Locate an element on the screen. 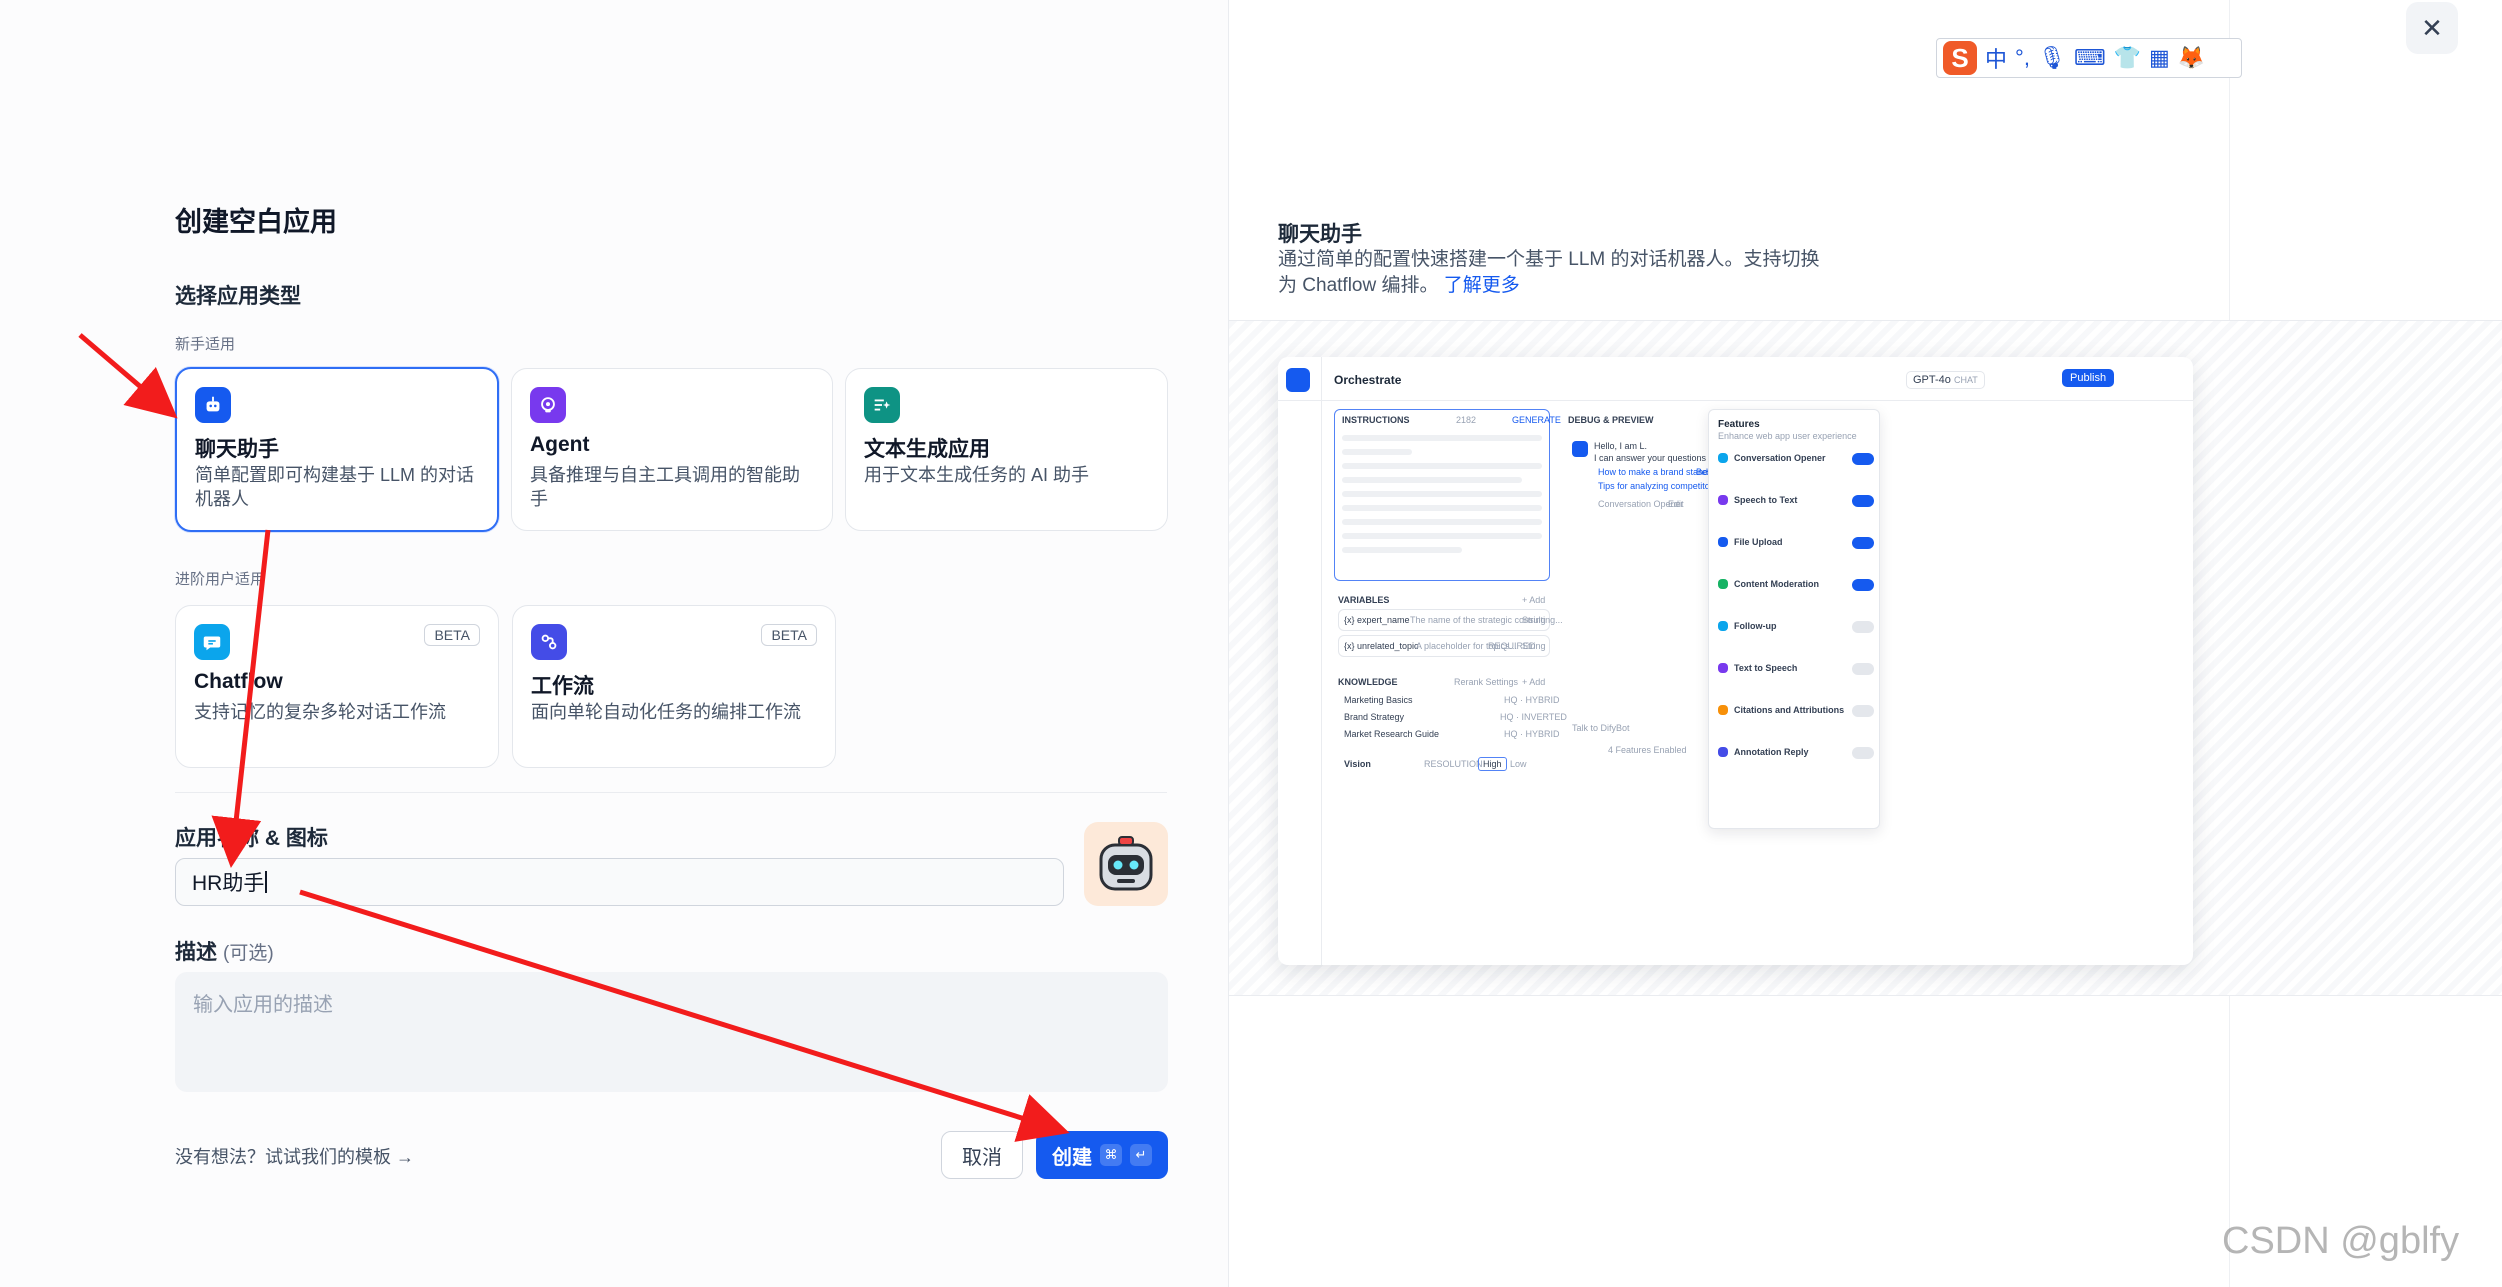  app-type-card-workflow: BETA 工作流 面向单轮自动化任务的编排工作流 is located at coordinates (674, 686).